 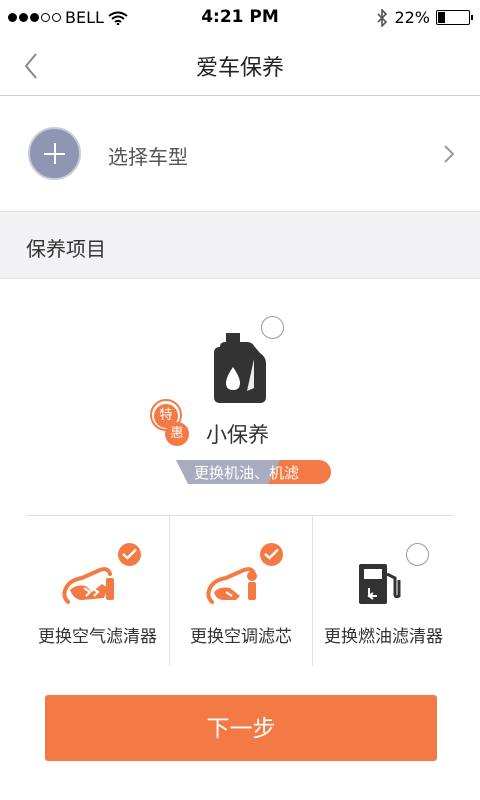 I want to click on package-tag: 更换机油、机滤, so click(x=253, y=472).